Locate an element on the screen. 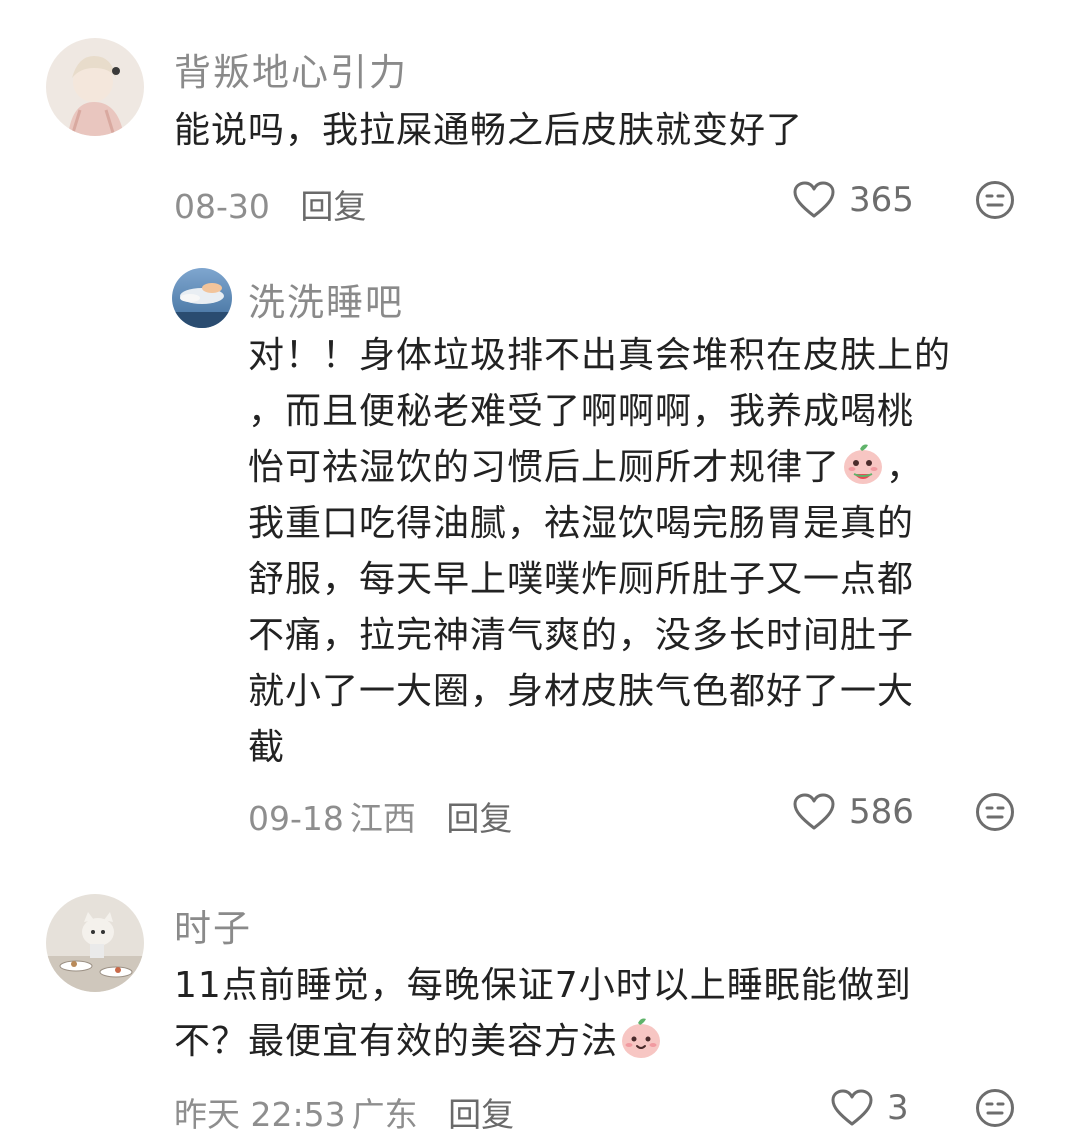  comment-meta: 昨天 22:53 广东 回复 is located at coordinates (344, 1112).